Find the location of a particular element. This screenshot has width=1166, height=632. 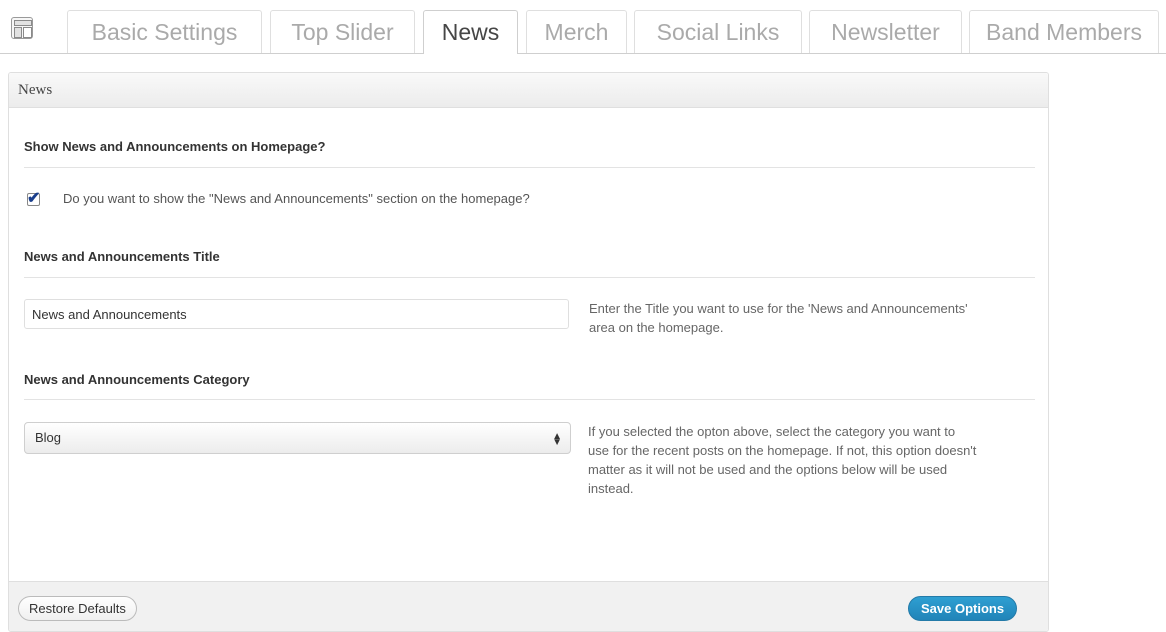

tab-merch: Merch is located at coordinates (576, 31).